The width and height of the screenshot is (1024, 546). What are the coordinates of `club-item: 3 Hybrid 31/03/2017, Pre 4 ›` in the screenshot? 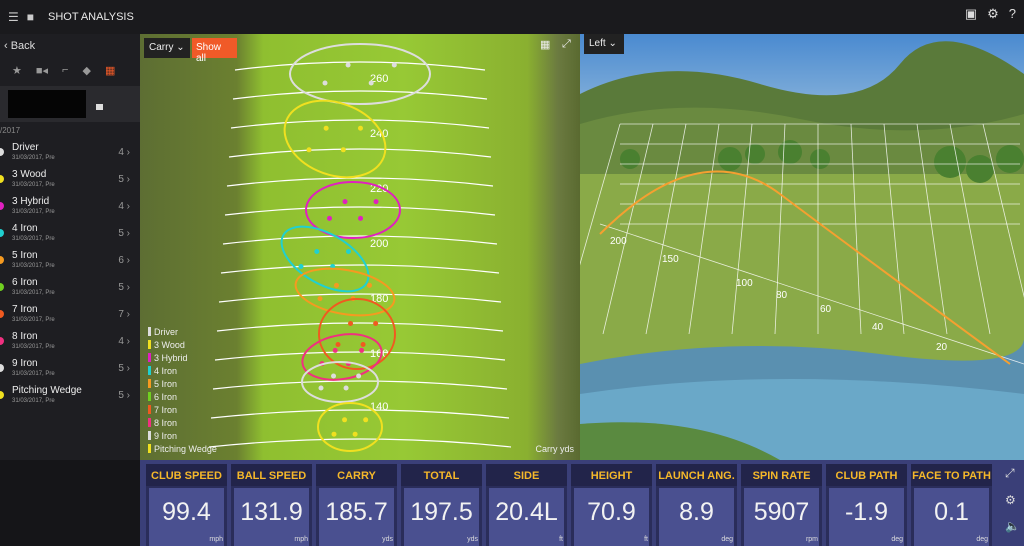 It's located at (70, 207).